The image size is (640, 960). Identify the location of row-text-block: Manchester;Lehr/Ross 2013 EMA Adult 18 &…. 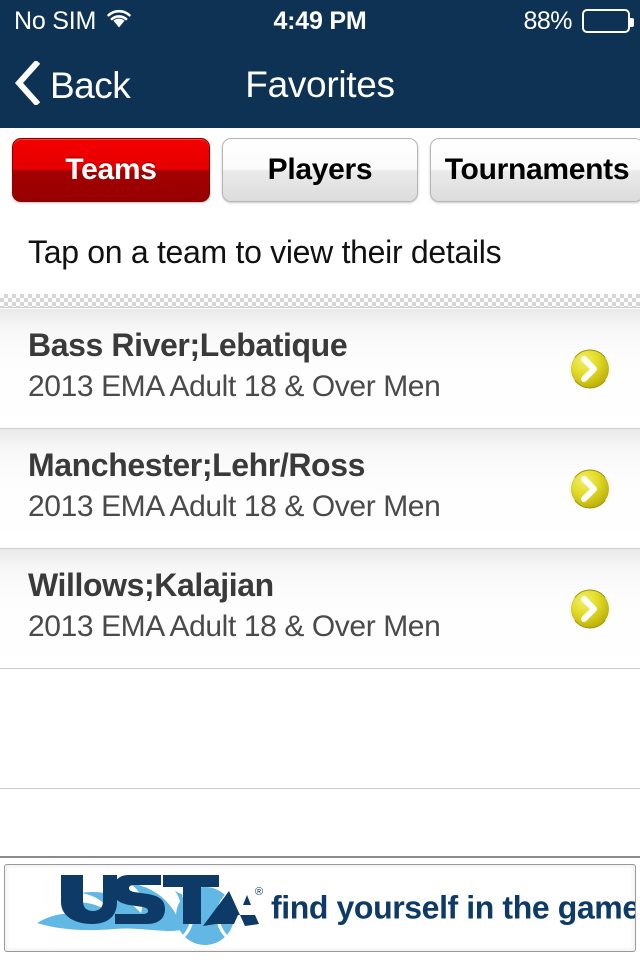
(286, 486).